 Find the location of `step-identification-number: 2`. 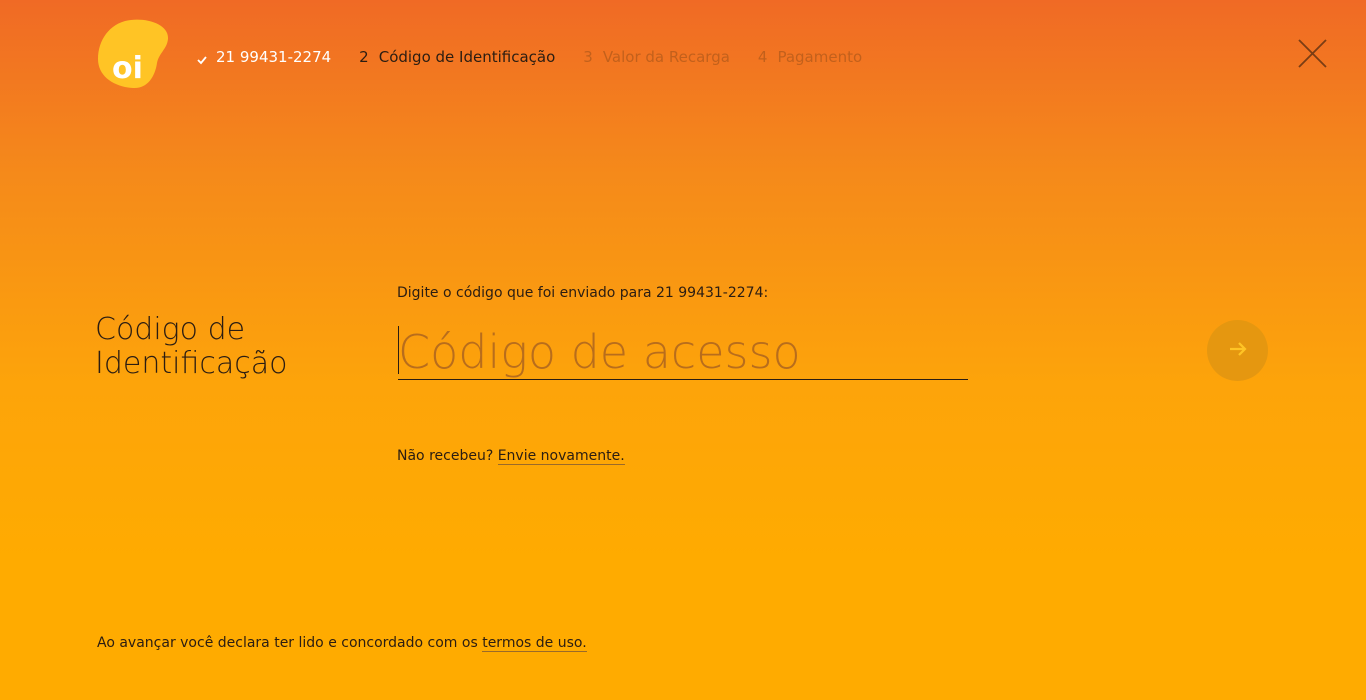

step-identification-number: 2 is located at coordinates (364, 57).